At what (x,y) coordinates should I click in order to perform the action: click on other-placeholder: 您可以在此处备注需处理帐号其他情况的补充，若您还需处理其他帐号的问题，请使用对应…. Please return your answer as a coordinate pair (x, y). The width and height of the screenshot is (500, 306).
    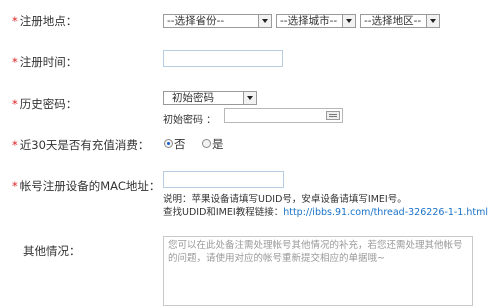
    Looking at the image, I should click on (315, 252).